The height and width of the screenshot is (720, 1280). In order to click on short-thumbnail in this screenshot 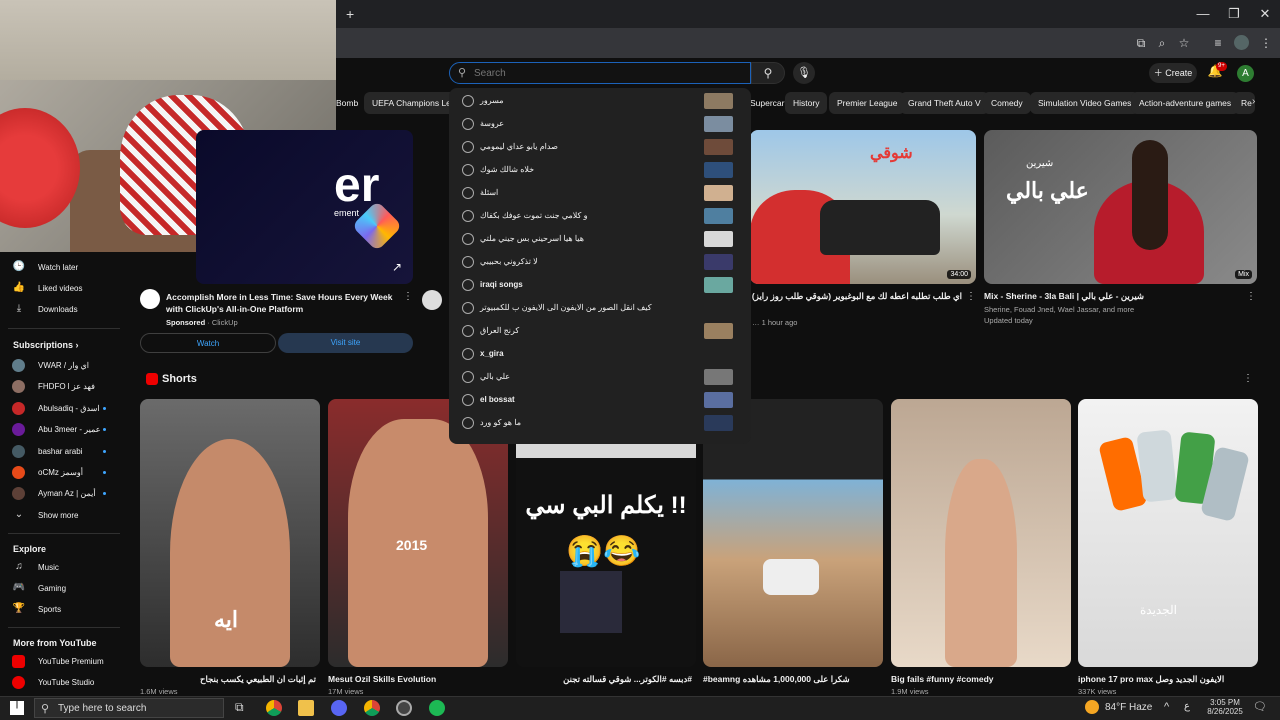, I will do `click(981, 533)`.